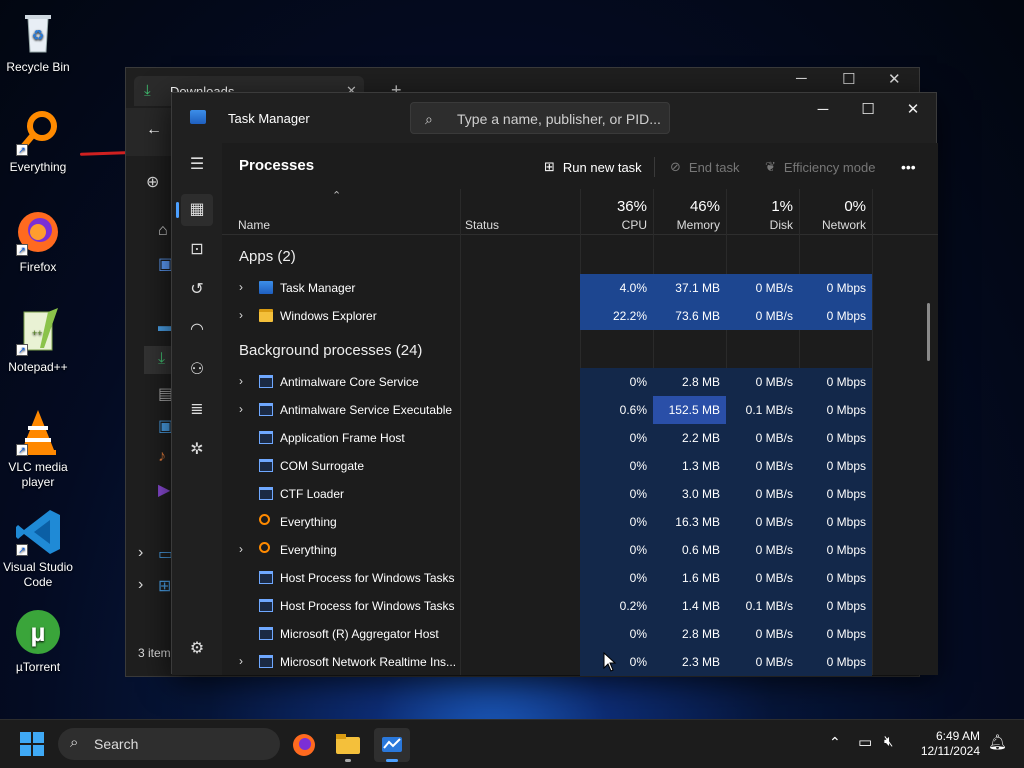  I want to click on desktop-icon-everything: ↗ Everything, so click(38, 141).